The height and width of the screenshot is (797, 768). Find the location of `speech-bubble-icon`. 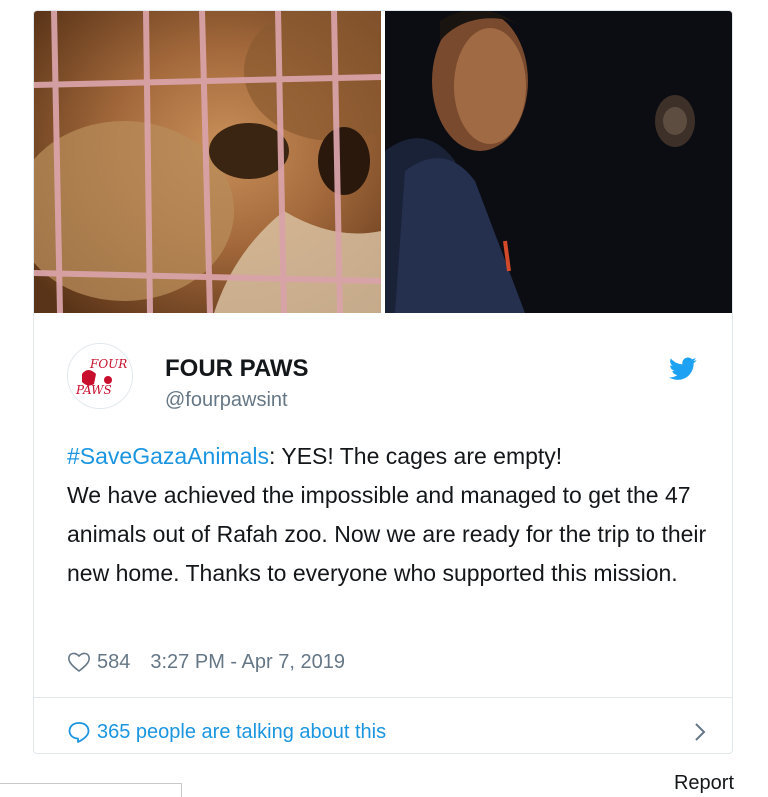

speech-bubble-icon is located at coordinates (79, 732).